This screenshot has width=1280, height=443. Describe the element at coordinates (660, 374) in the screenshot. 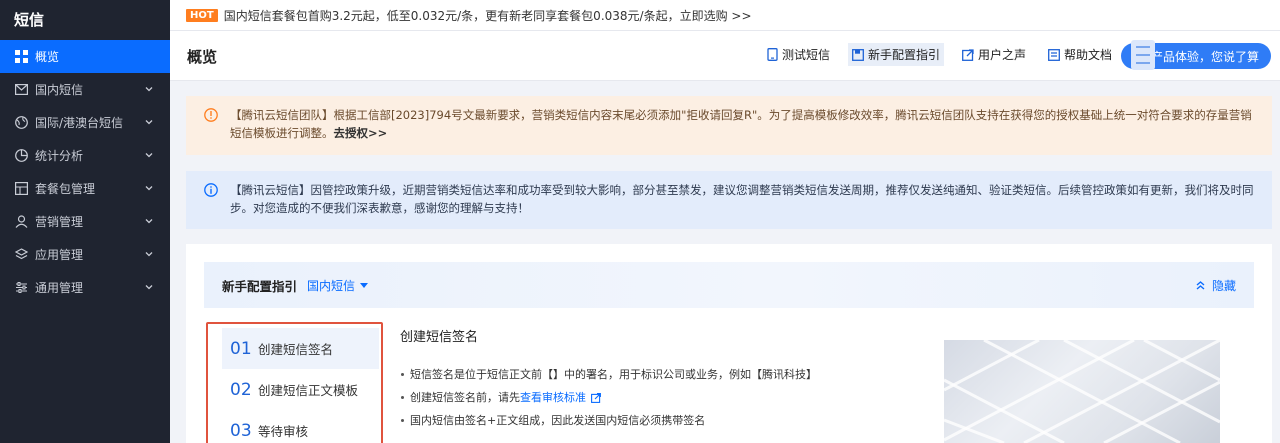

I see `detail-bullet: 短信签名是位于短信正文前【】中的署名，用于标识公司或业务，例如【腾讯科技】` at that location.